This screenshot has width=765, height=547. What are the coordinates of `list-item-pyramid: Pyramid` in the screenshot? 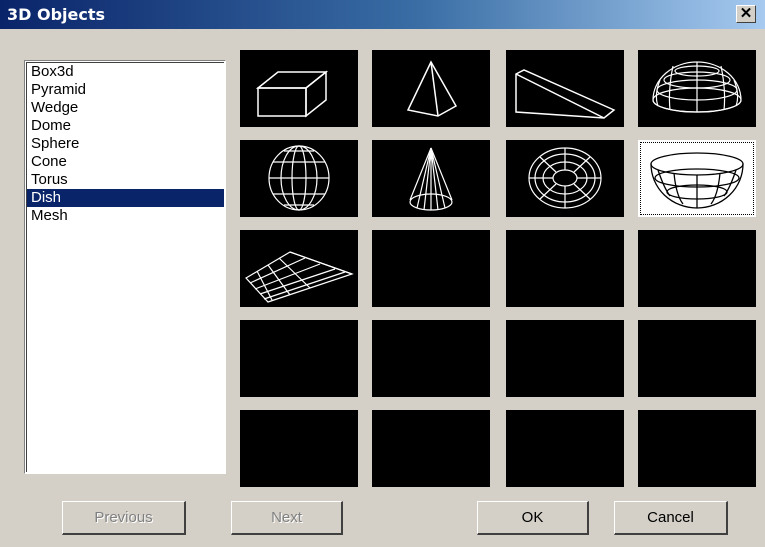 It's located at (125, 90).